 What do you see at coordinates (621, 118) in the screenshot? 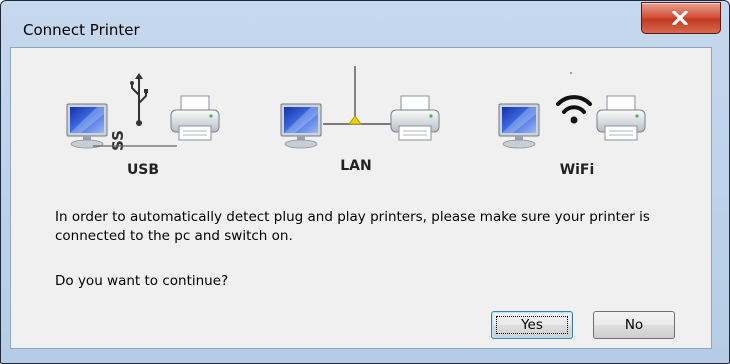
I see `wifi-printer-icon` at bounding box center [621, 118].